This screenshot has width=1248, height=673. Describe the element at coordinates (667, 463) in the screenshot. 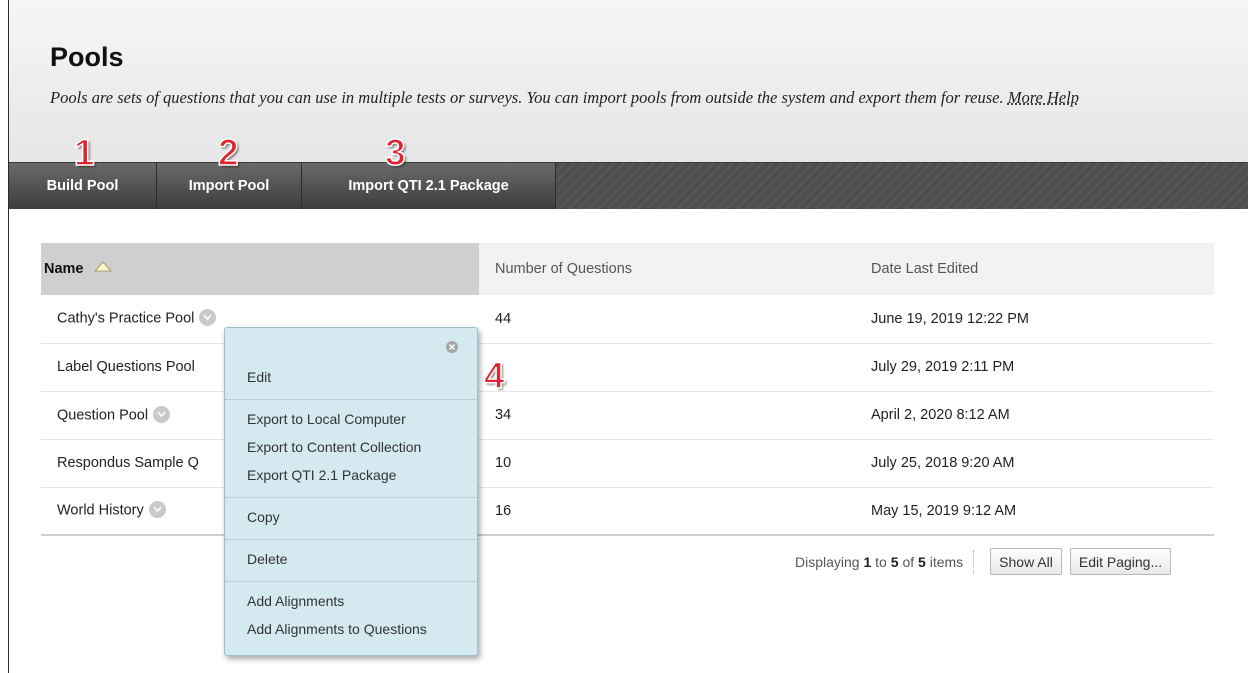

I see `question-count: 10` at that location.